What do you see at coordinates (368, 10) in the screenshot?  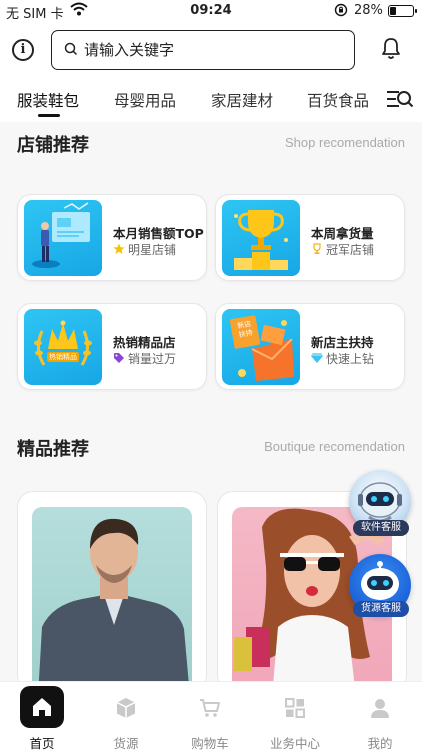 I see `battery-percent: 28%` at bounding box center [368, 10].